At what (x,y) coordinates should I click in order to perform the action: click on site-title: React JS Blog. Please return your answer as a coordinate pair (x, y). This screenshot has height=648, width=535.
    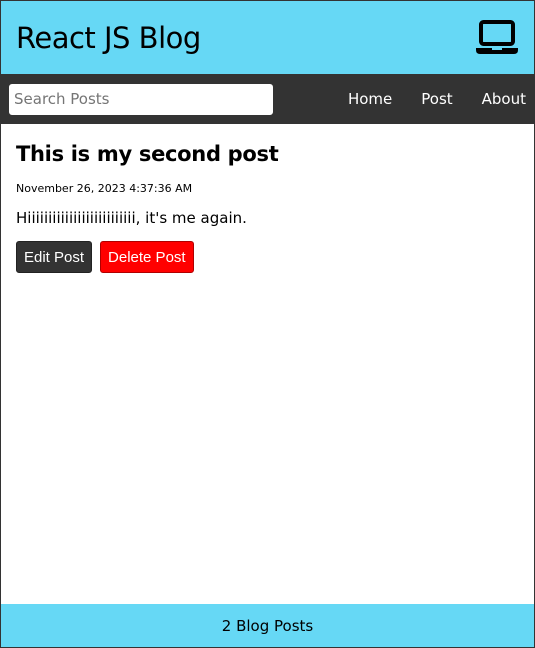
    Looking at the image, I should click on (108, 37).